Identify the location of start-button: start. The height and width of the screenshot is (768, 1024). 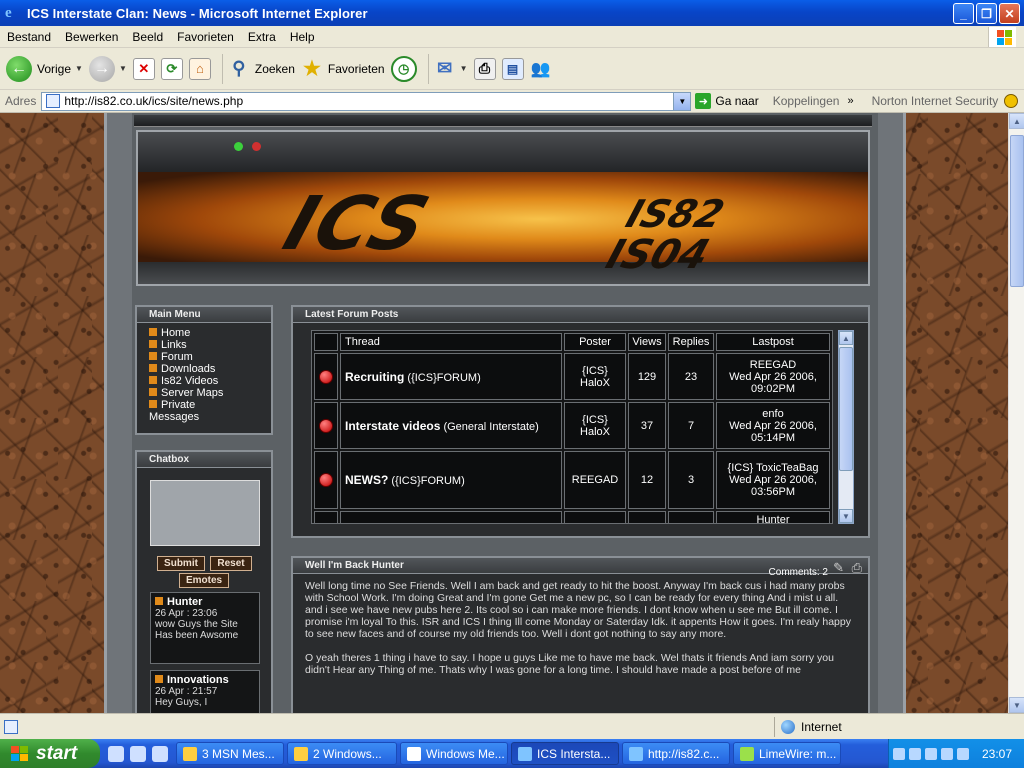
(50, 753).